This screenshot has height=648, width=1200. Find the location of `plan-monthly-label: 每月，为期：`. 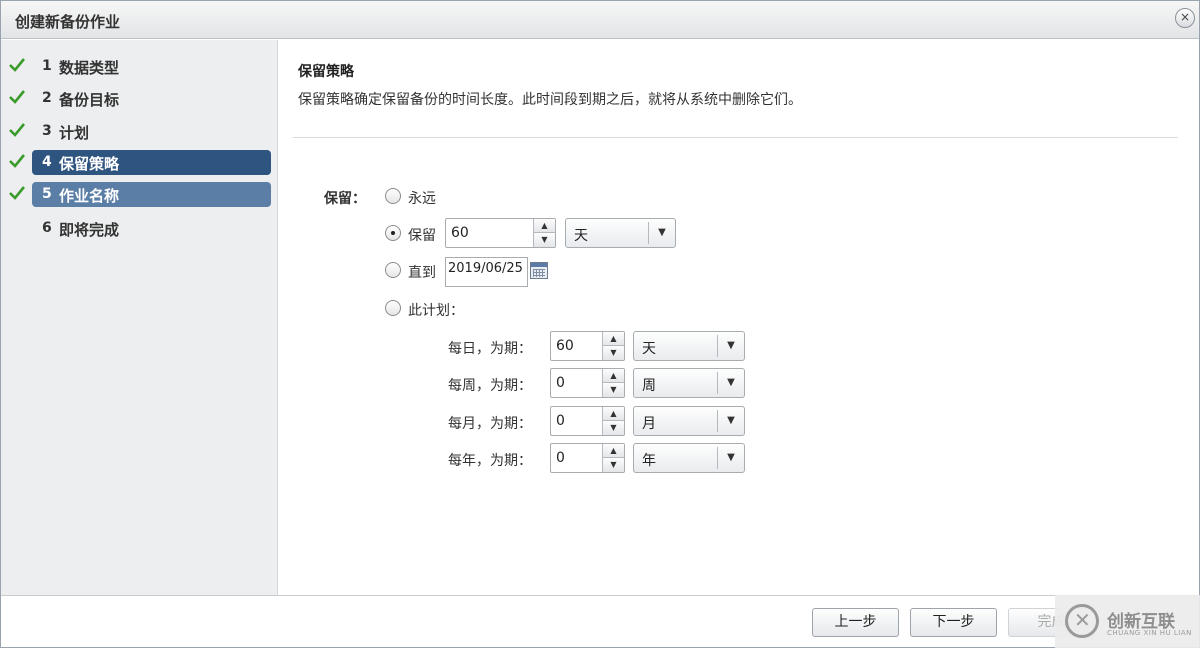

plan-monthly-label: 每月，为期： is located at coordinates (490, 424).